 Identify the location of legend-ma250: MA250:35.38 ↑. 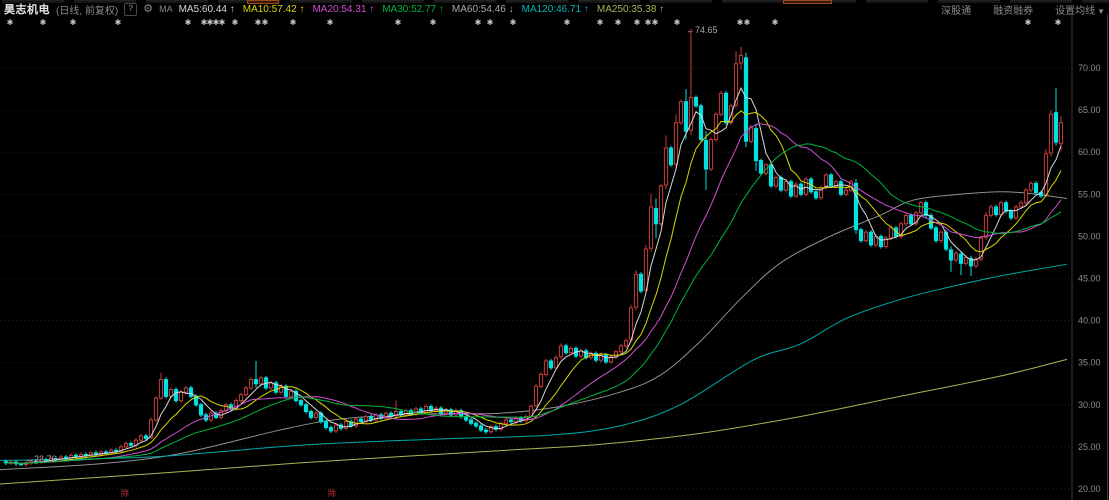
(630, 9).